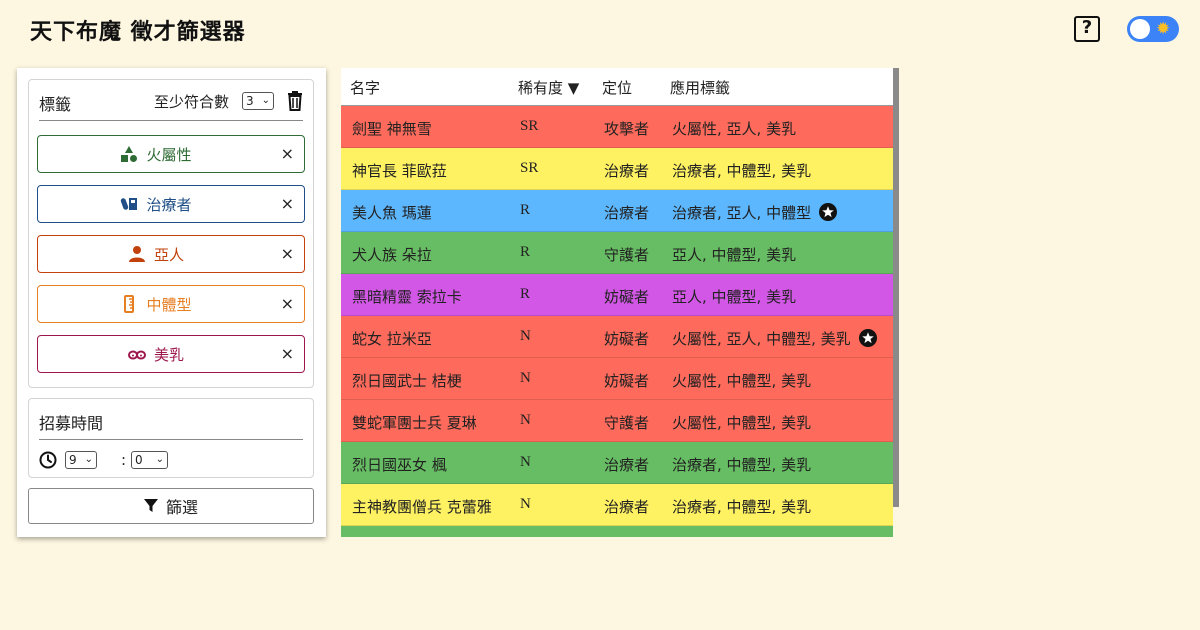  I want to click on tags-card: 標籤 至少符合數 3 ⌄ 火屬性 × 治療者 × 亞人 × 中體型 × 美乳 ×, so click(171, 233).